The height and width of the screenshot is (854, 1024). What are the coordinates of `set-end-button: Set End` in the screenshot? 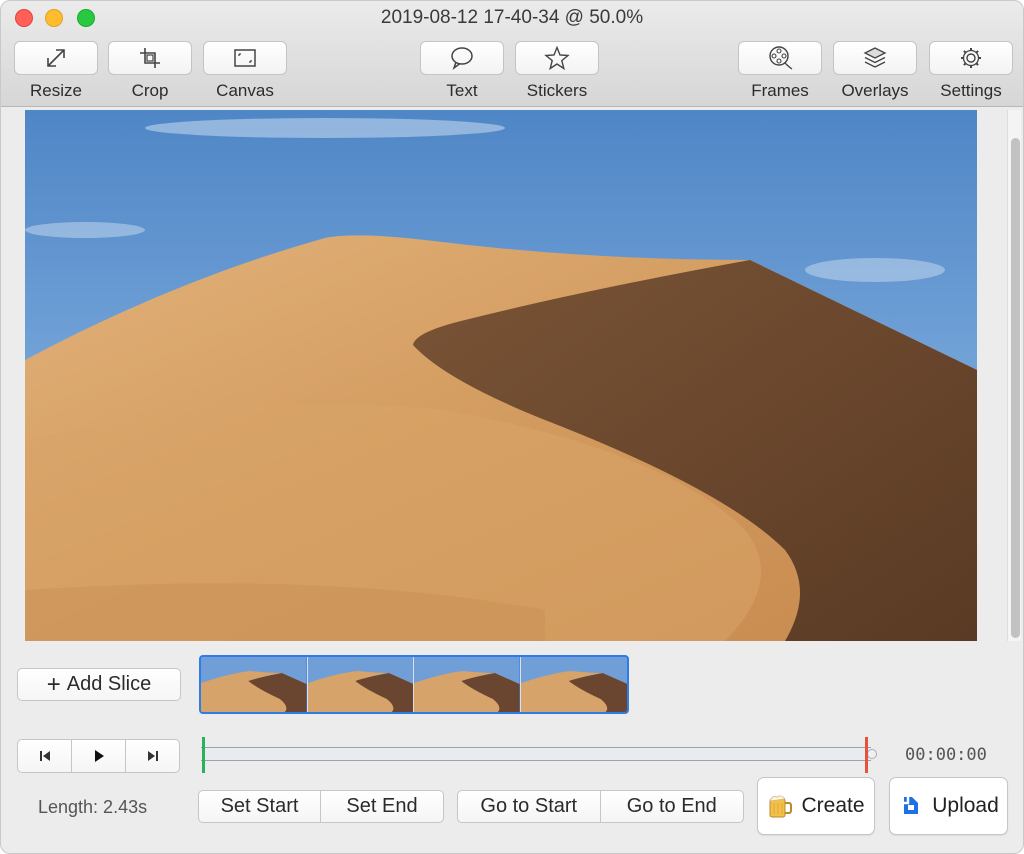 It's located at (382, 806).